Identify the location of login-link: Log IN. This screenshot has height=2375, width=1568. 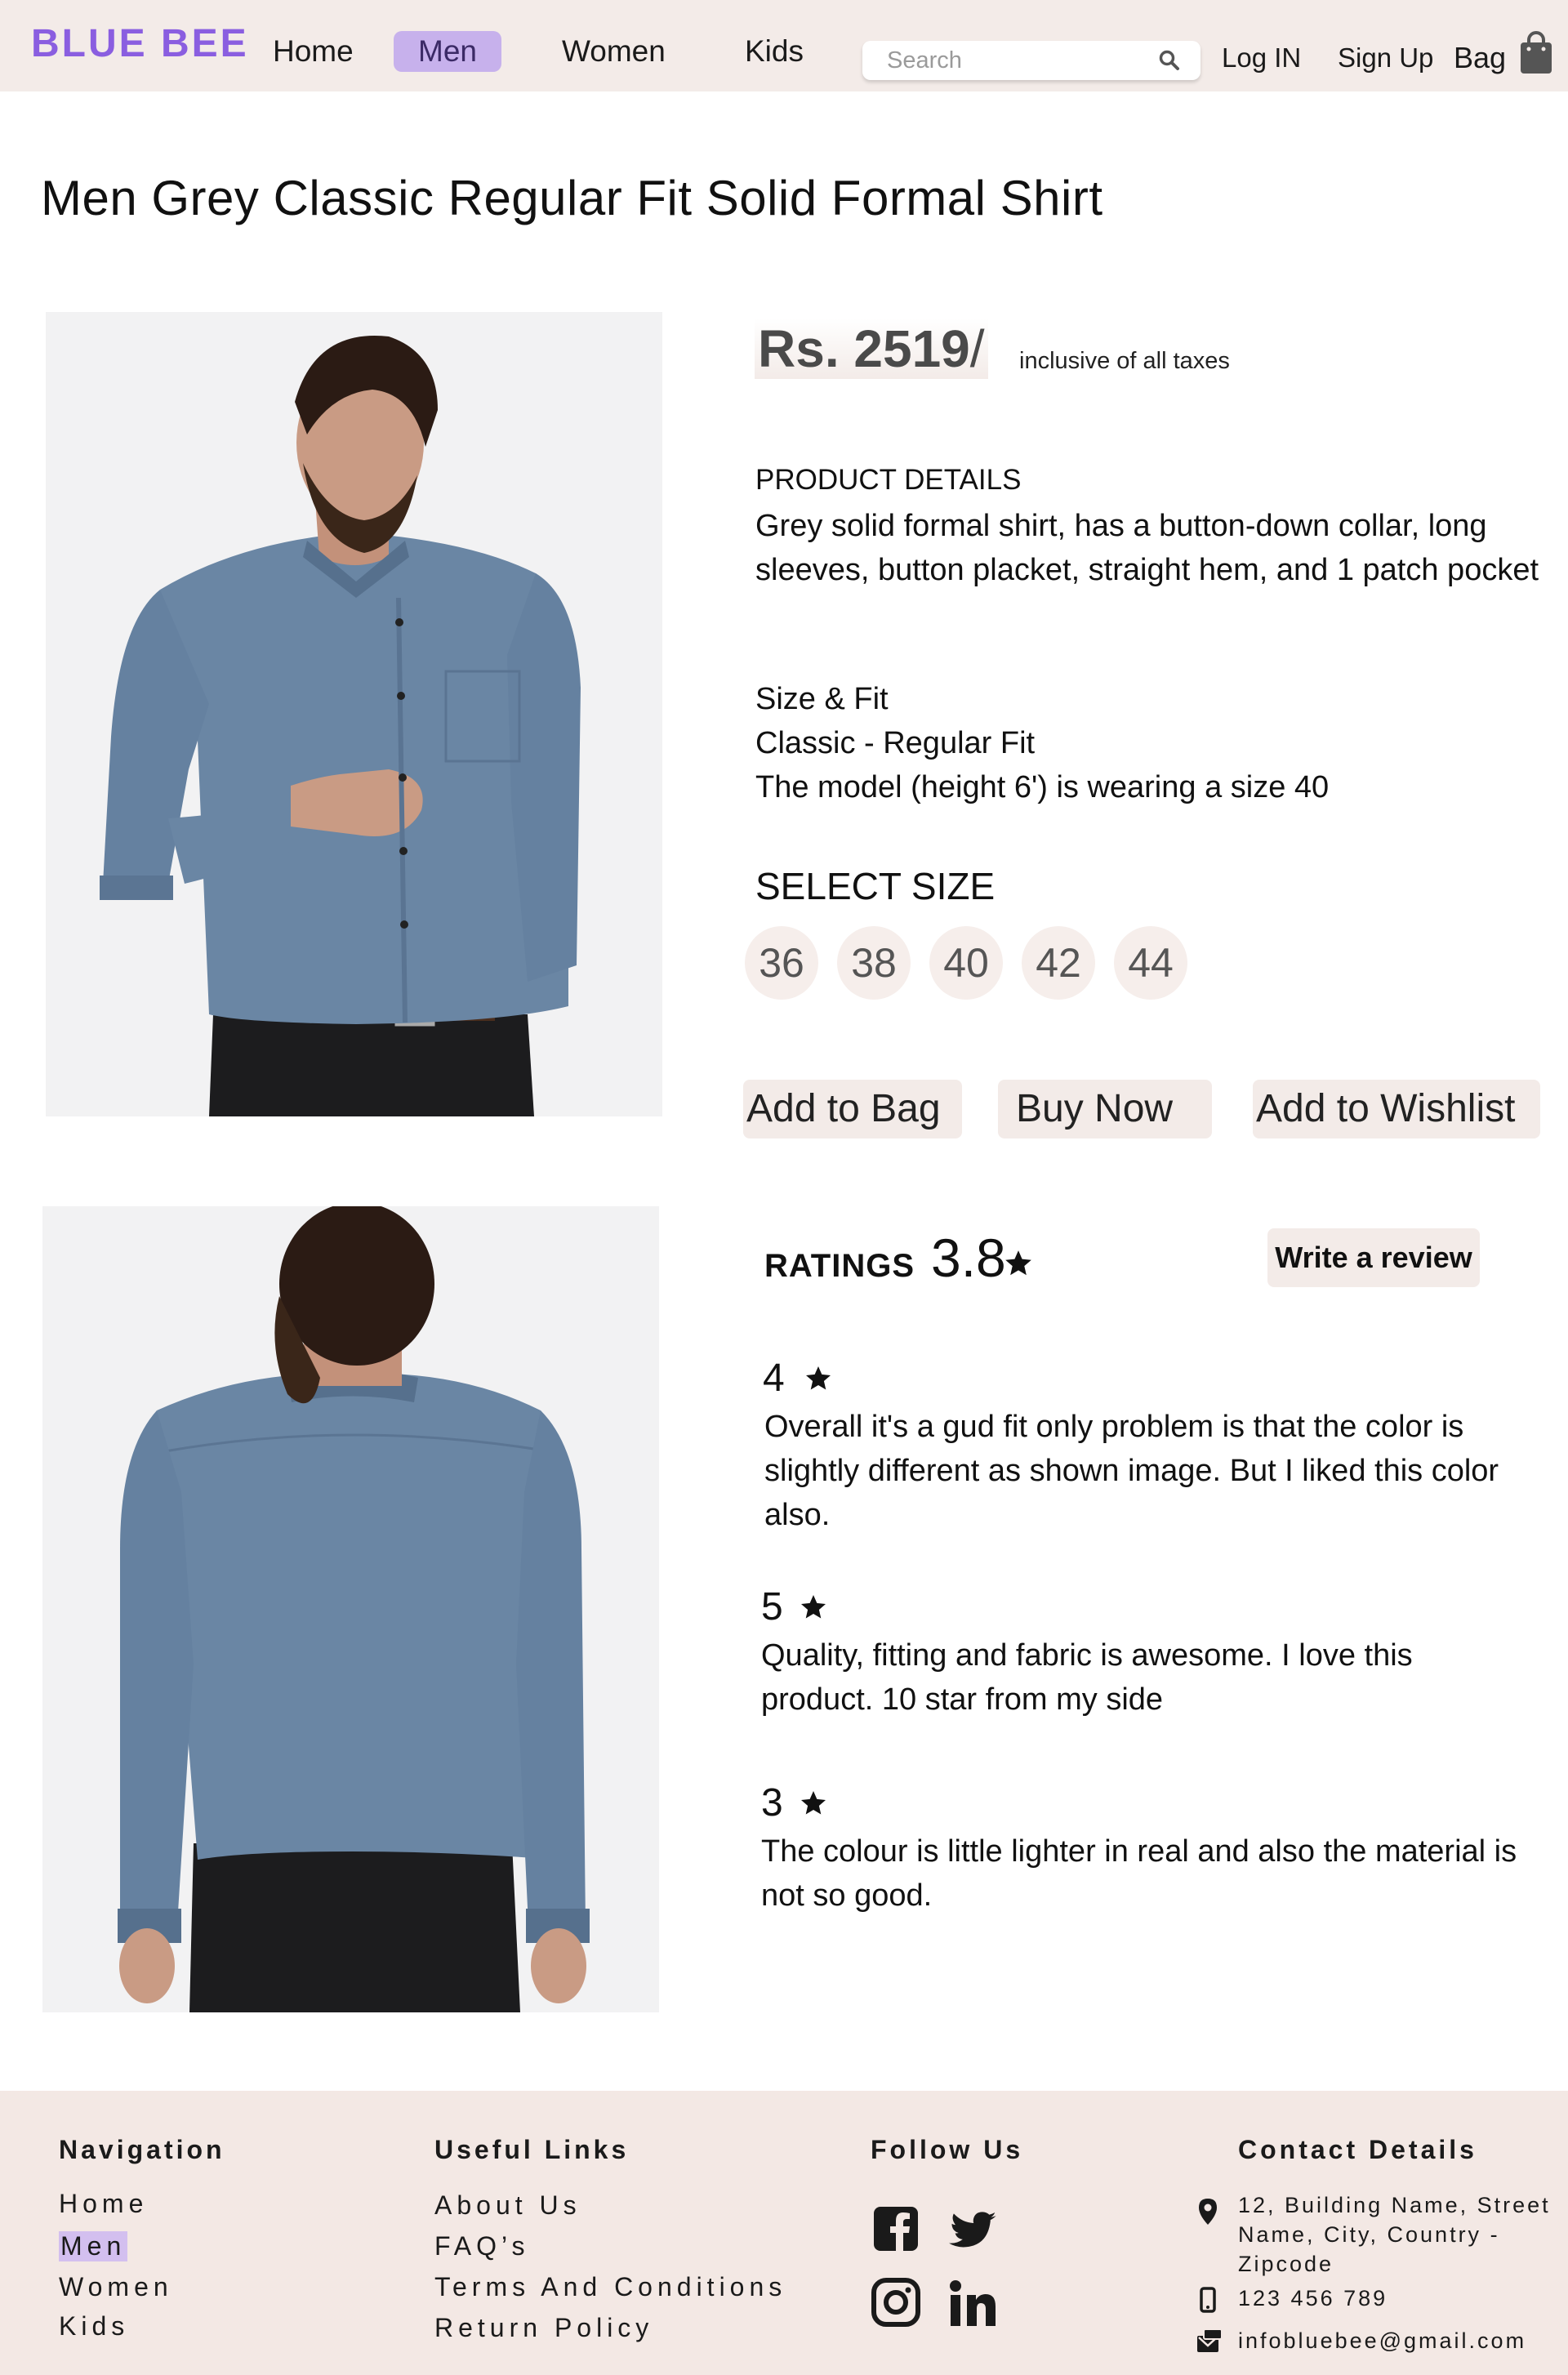
(1261, 58).